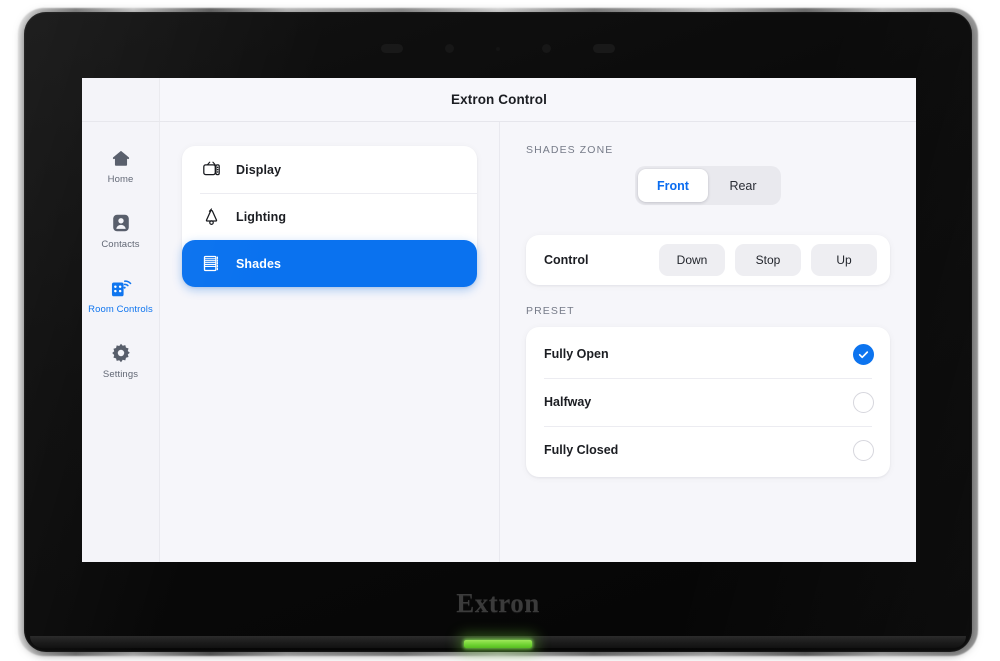 Image resolution: width=1000 pixels, height=661 pixels. I want to click on status-led, so click(498, 644).